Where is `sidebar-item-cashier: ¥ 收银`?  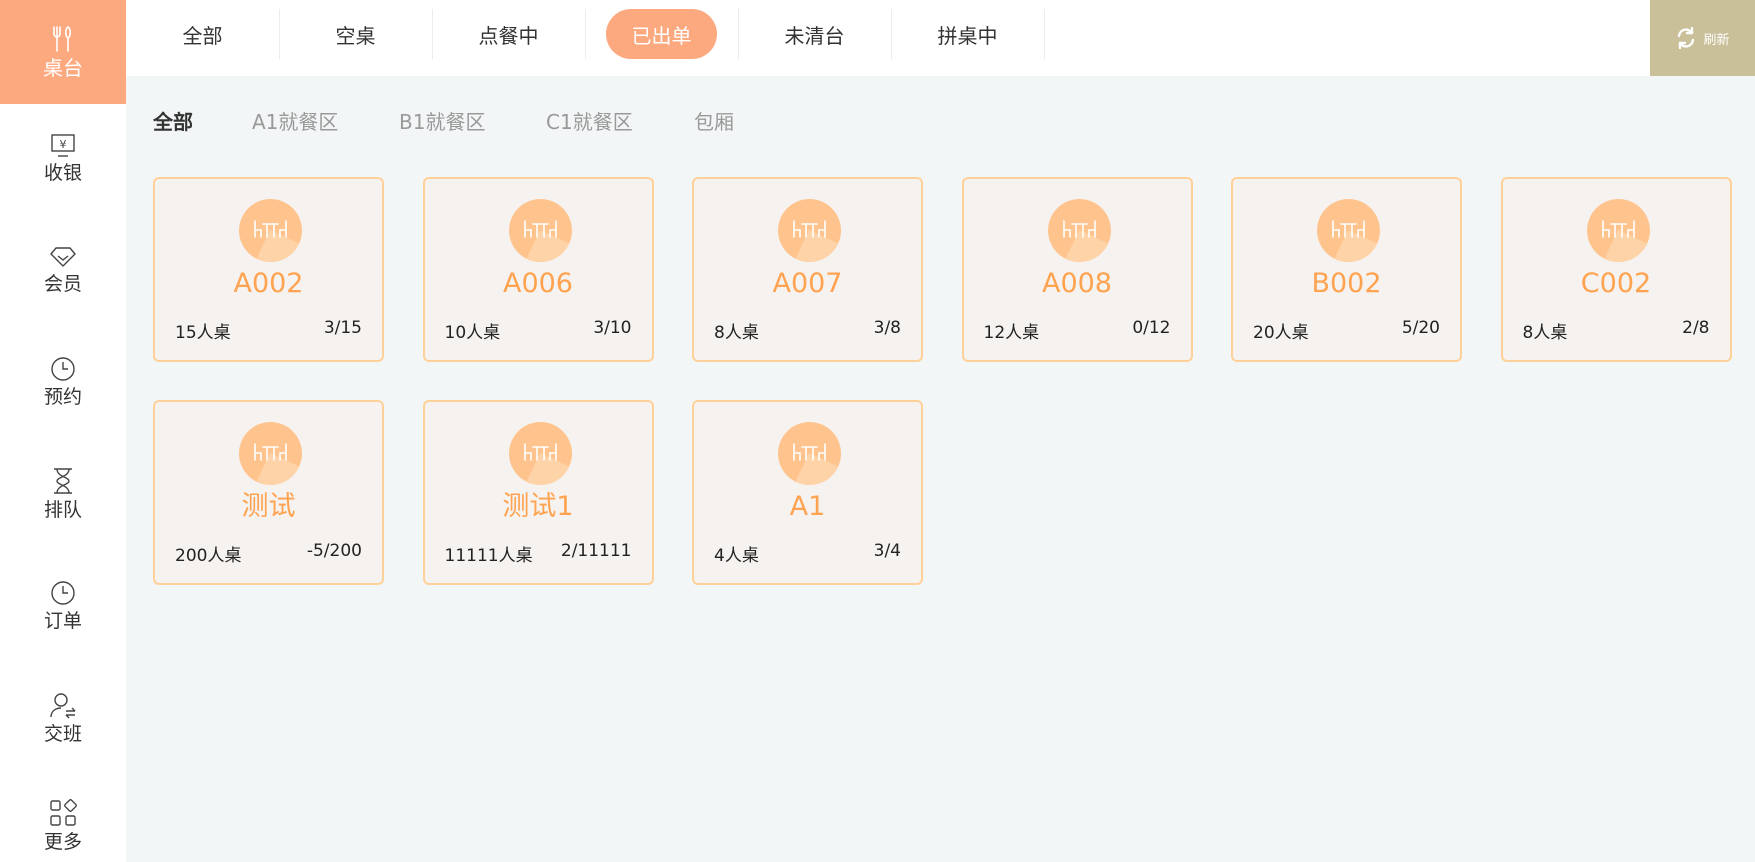 sidebar-item-cashier: ¥ 收银 is located at coordinates (63, 158).